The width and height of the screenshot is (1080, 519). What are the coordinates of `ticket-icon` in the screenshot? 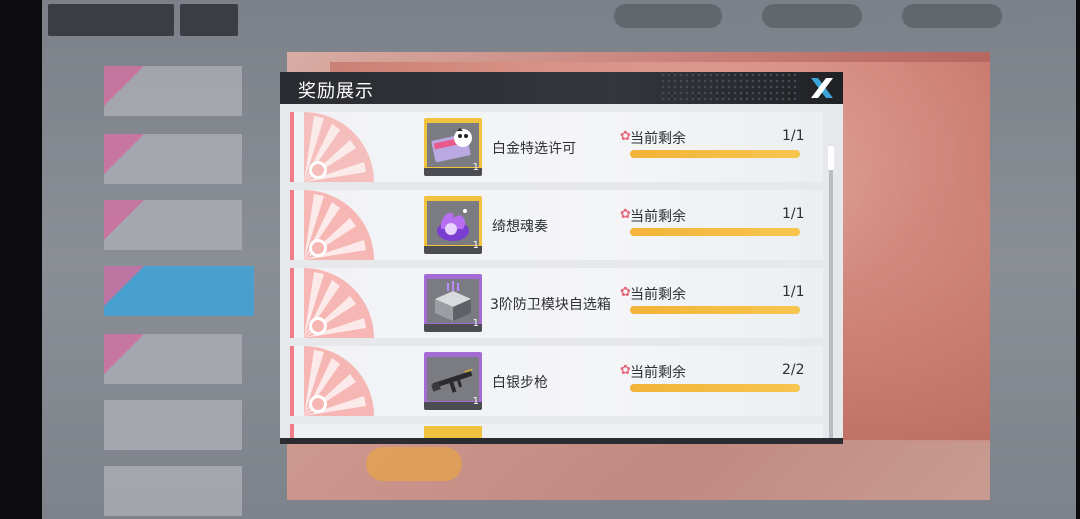 It's located at (453, 145).